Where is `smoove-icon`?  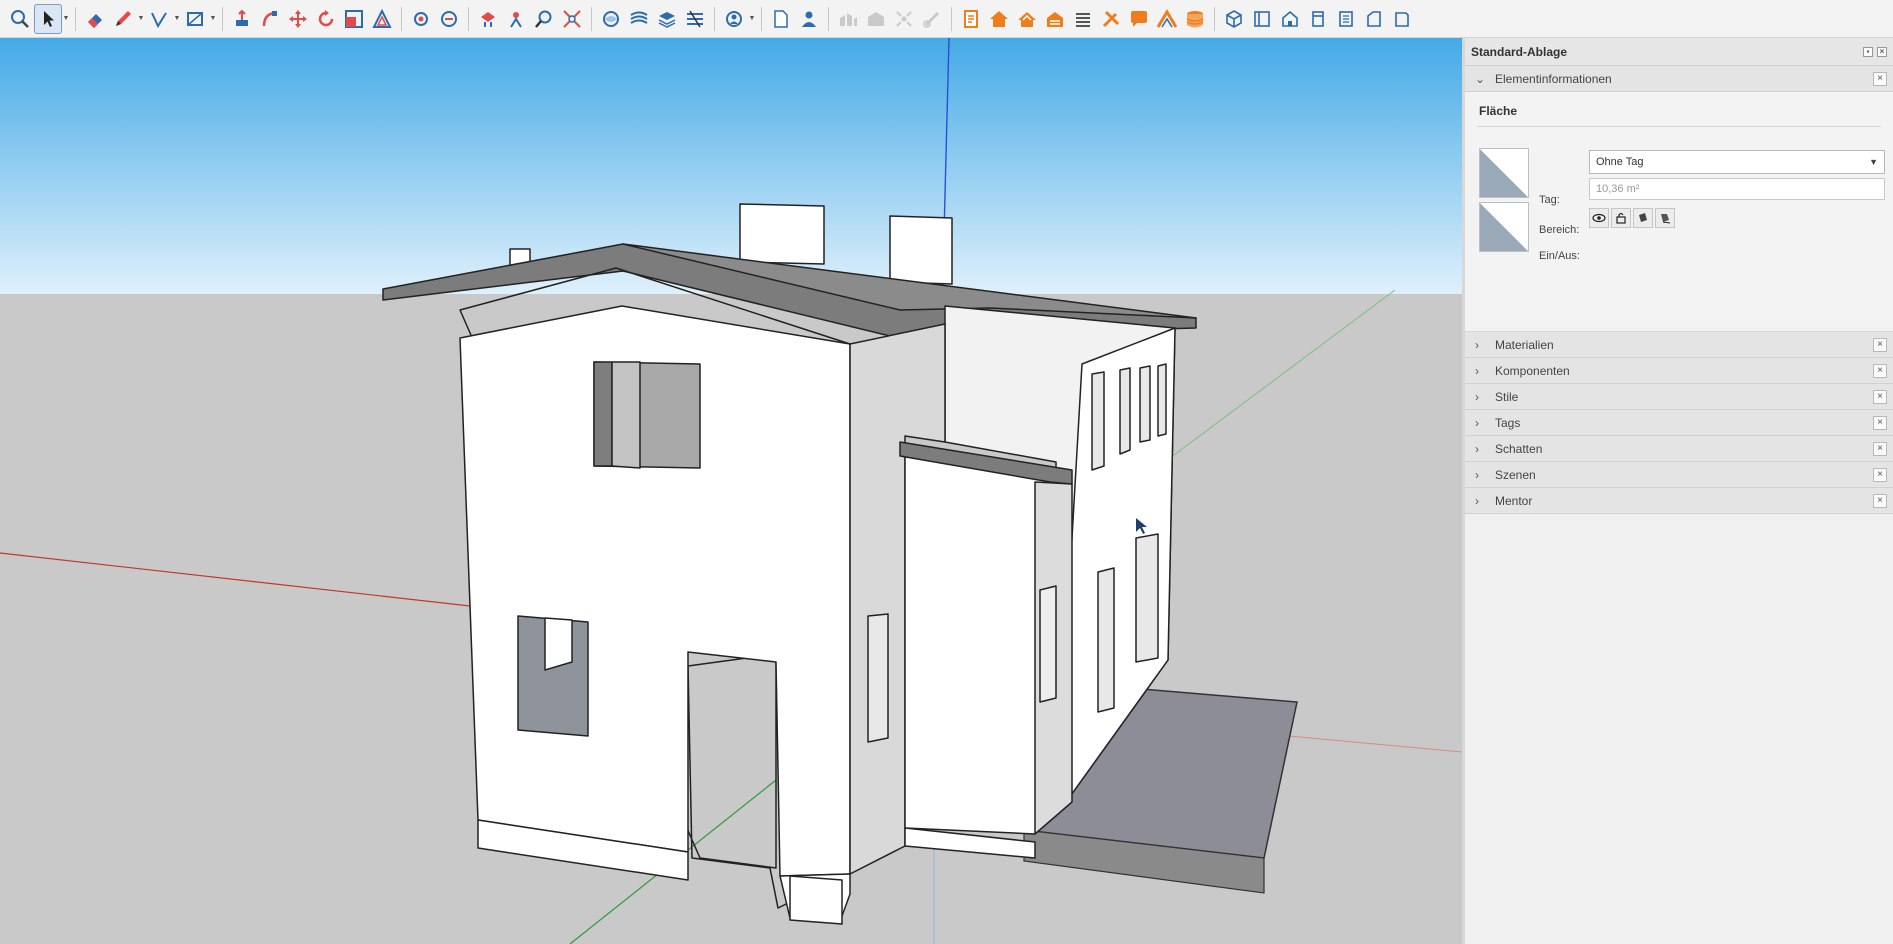 smoove-icon is located at coordinates (639, 19).